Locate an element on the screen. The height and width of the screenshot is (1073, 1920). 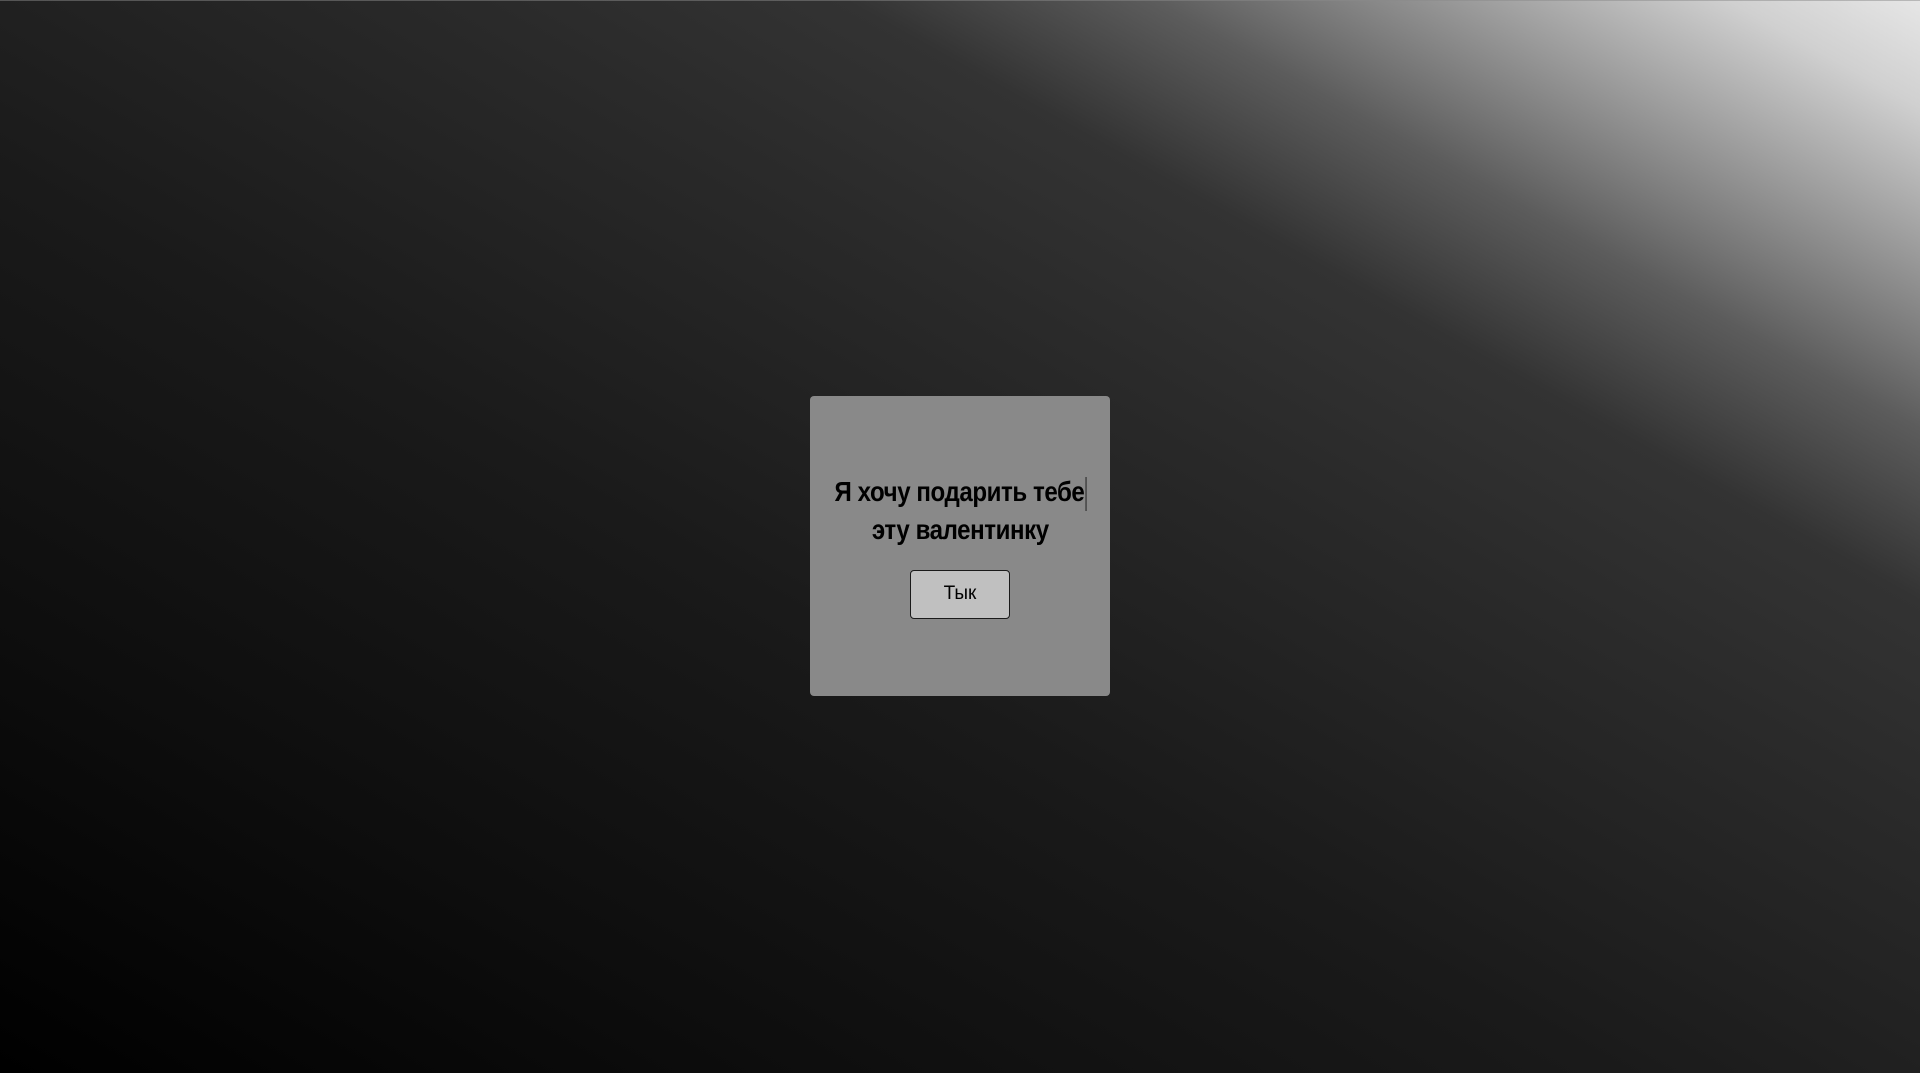
page-top-edge is located at coordinates (960, 0).